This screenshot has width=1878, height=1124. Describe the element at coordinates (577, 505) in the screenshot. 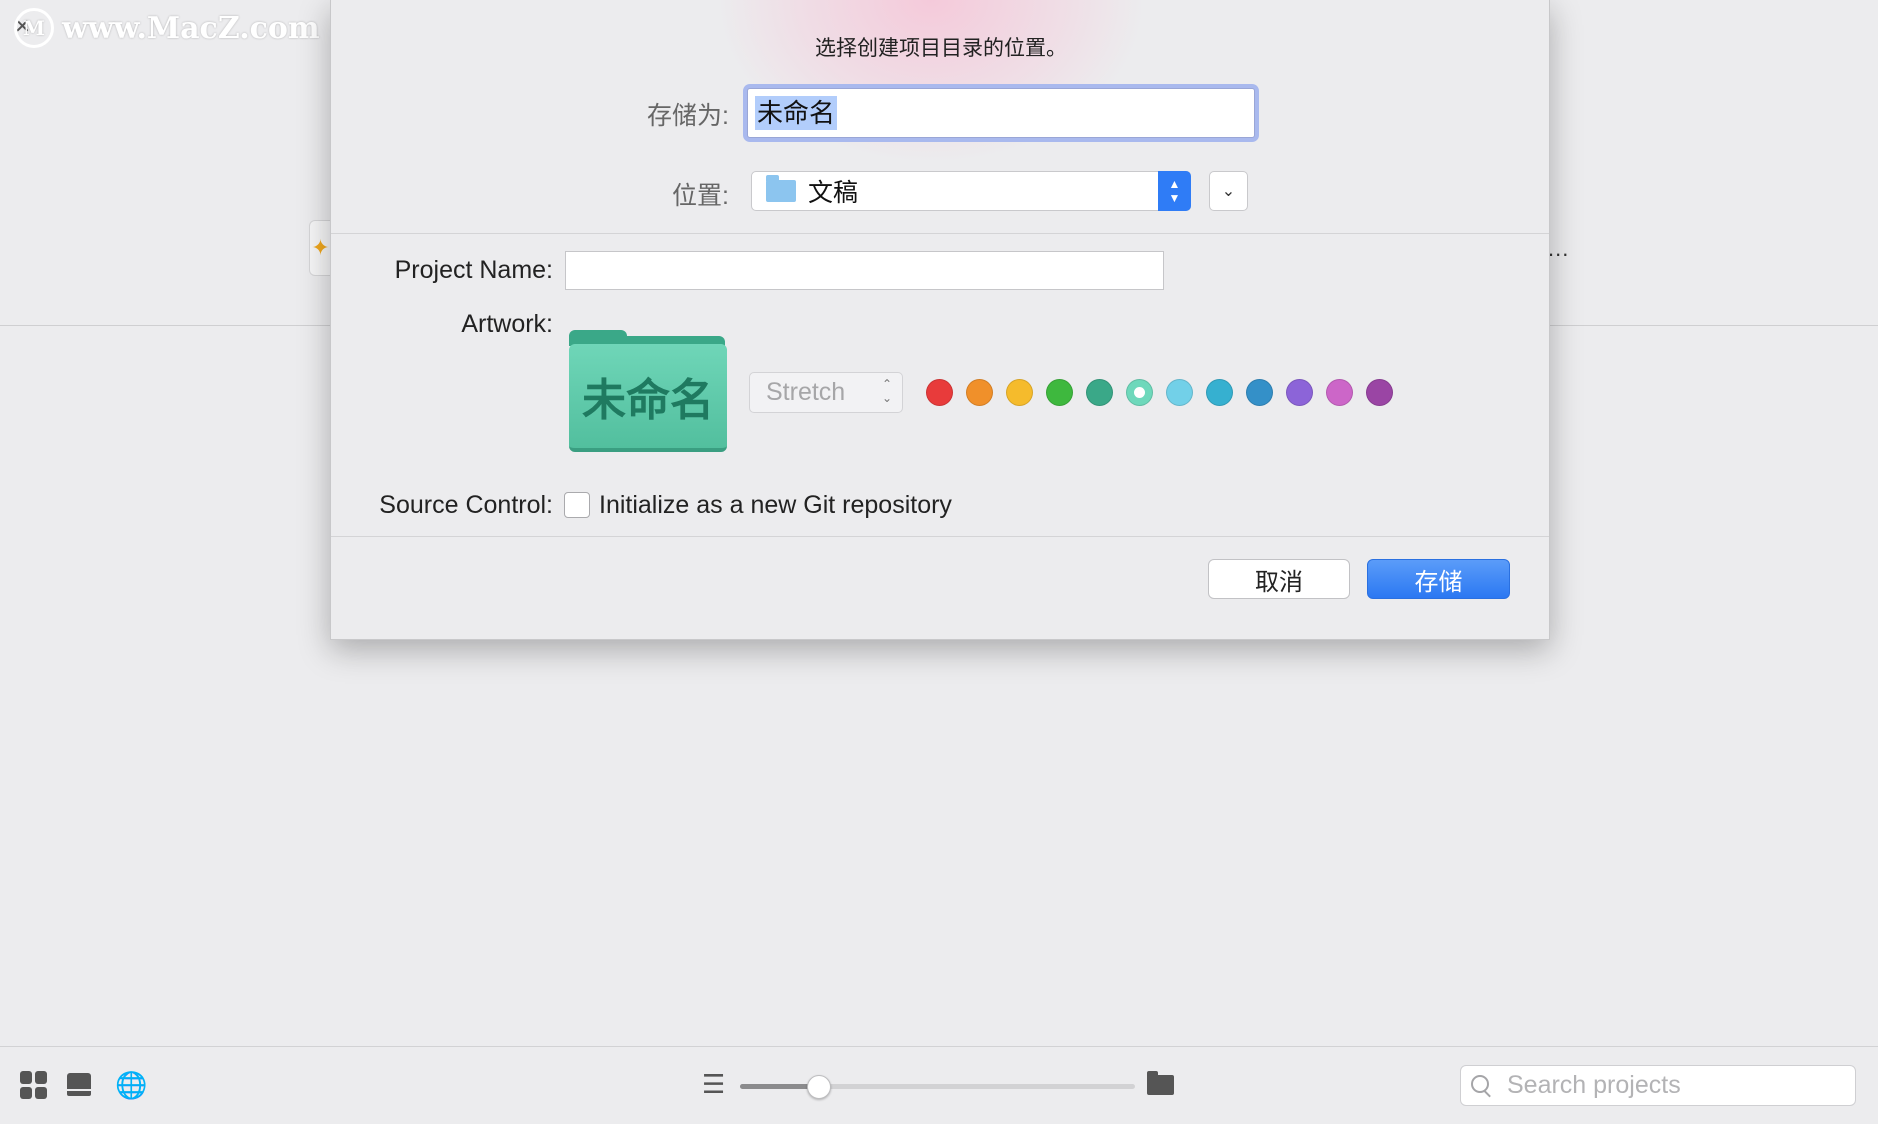

I see `git-init-checkbox` at that location.